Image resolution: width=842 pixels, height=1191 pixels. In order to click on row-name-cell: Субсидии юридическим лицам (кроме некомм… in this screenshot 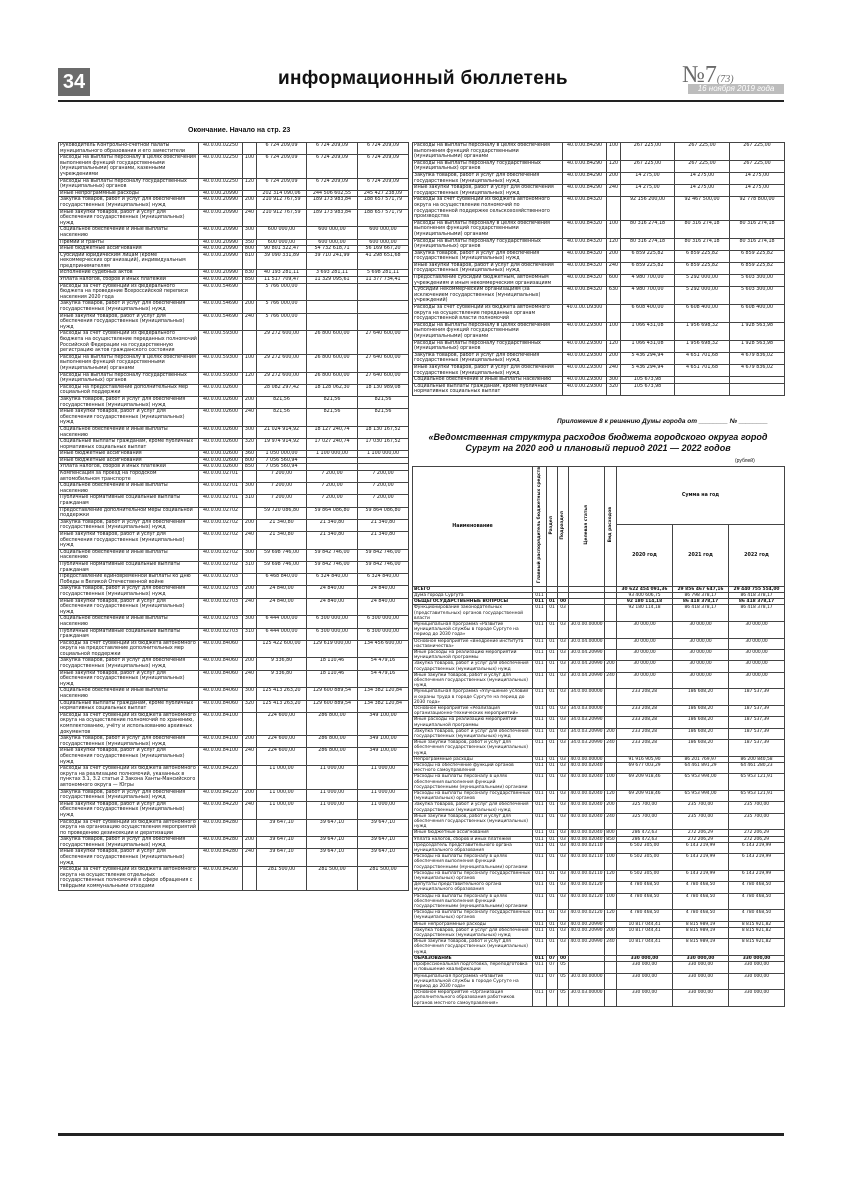, I will do `click(128, 261)`.